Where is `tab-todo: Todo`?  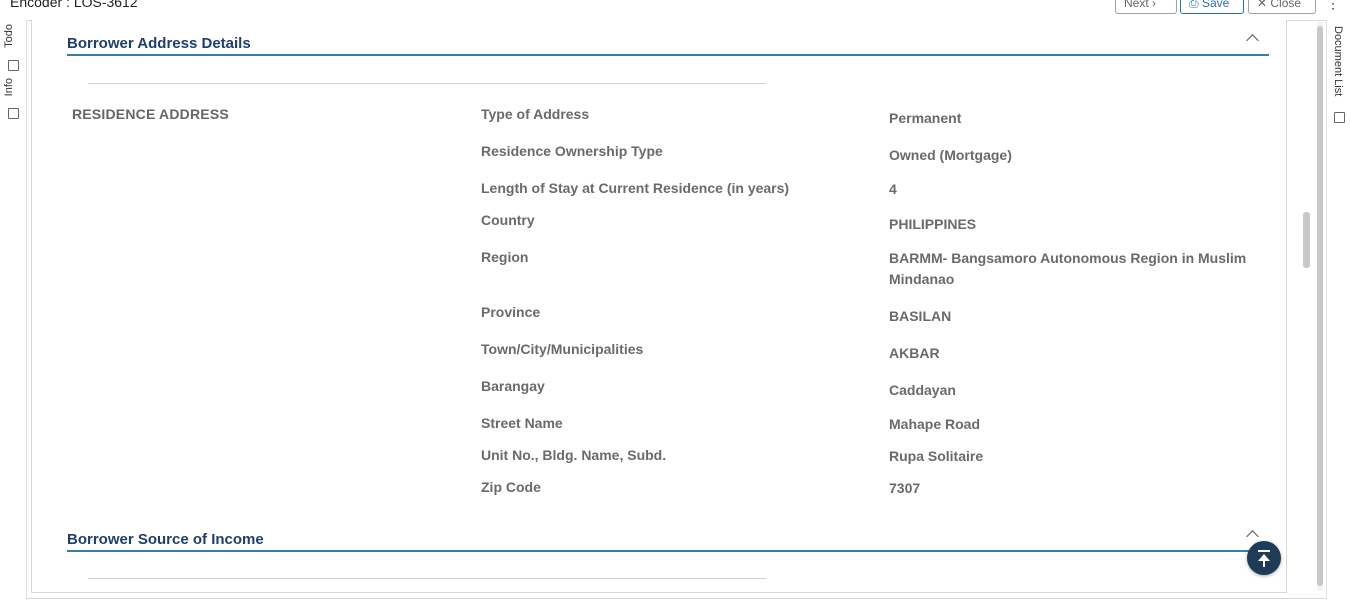 tab-todo: Todo is located at coordinates (13, 54).